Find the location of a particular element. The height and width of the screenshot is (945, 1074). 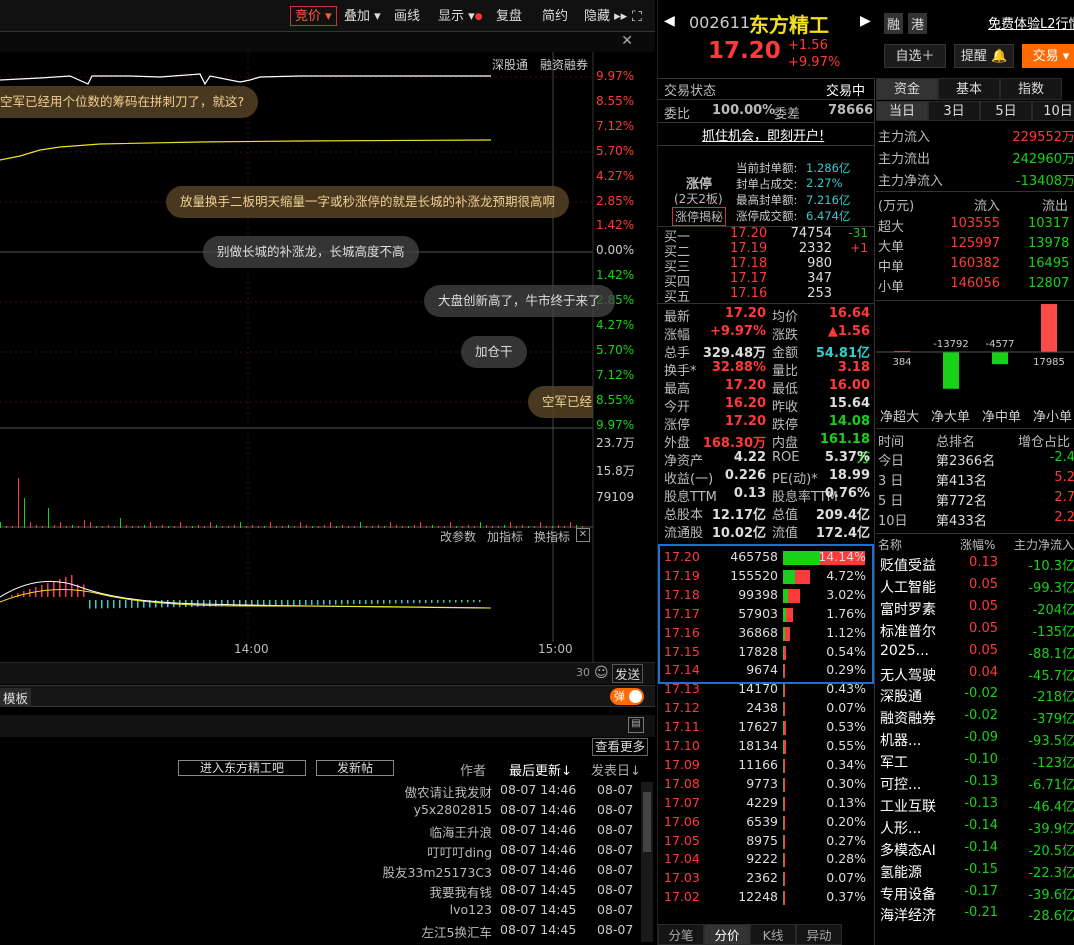

auction-button: 竞价 ▾ is located at coordinates (313, 16).